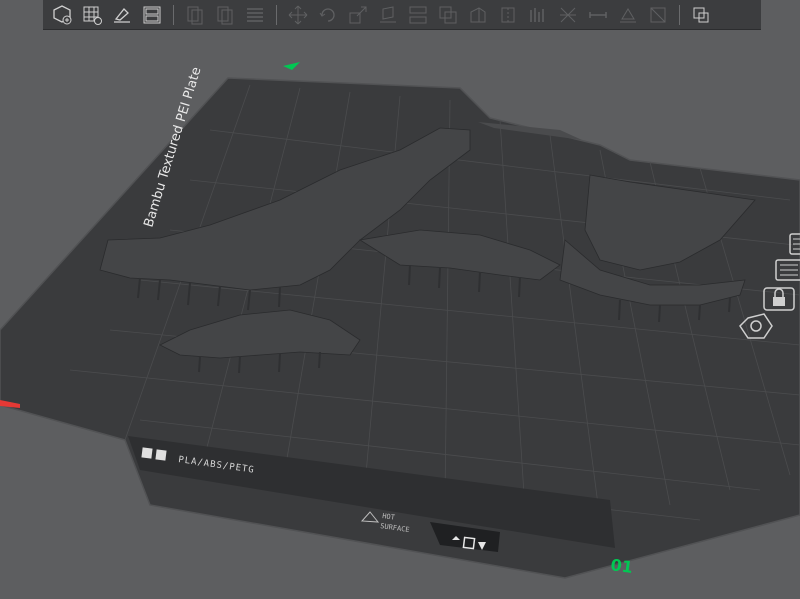  I want to click on add-object-button, so click(62, 15).